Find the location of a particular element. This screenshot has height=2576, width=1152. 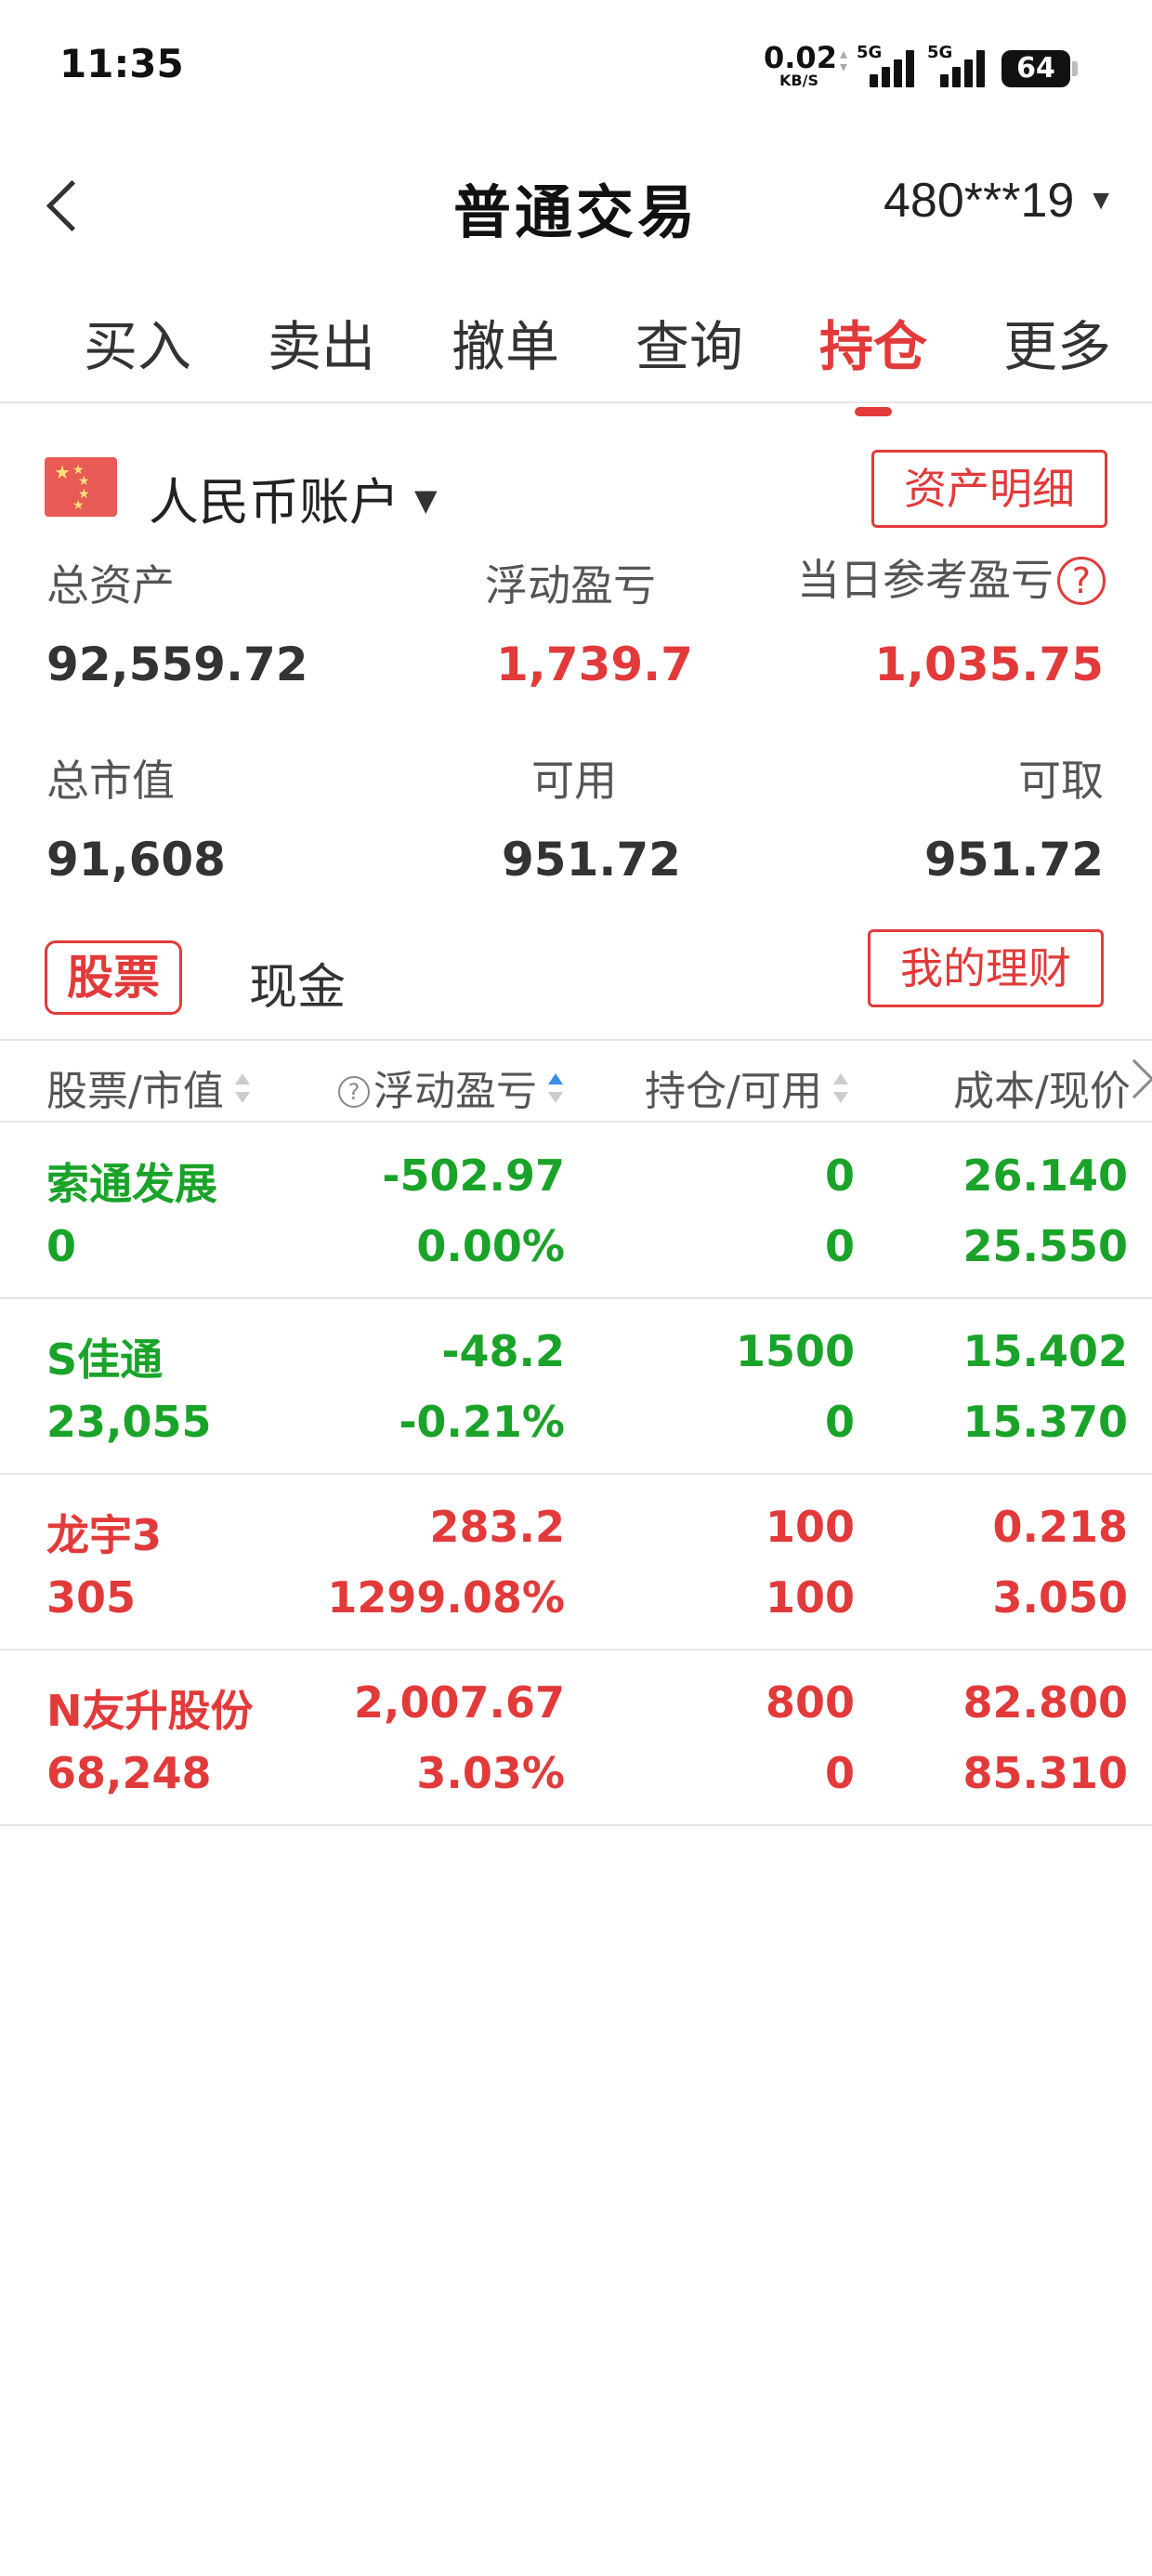

floating-pl: 283.2 is located at coordinates (497, 1527).